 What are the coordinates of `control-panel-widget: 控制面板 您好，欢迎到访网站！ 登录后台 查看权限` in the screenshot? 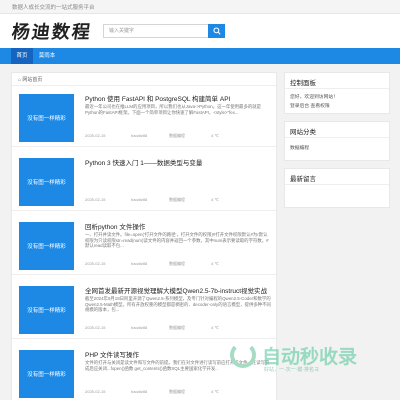 It's located at (337, 93).